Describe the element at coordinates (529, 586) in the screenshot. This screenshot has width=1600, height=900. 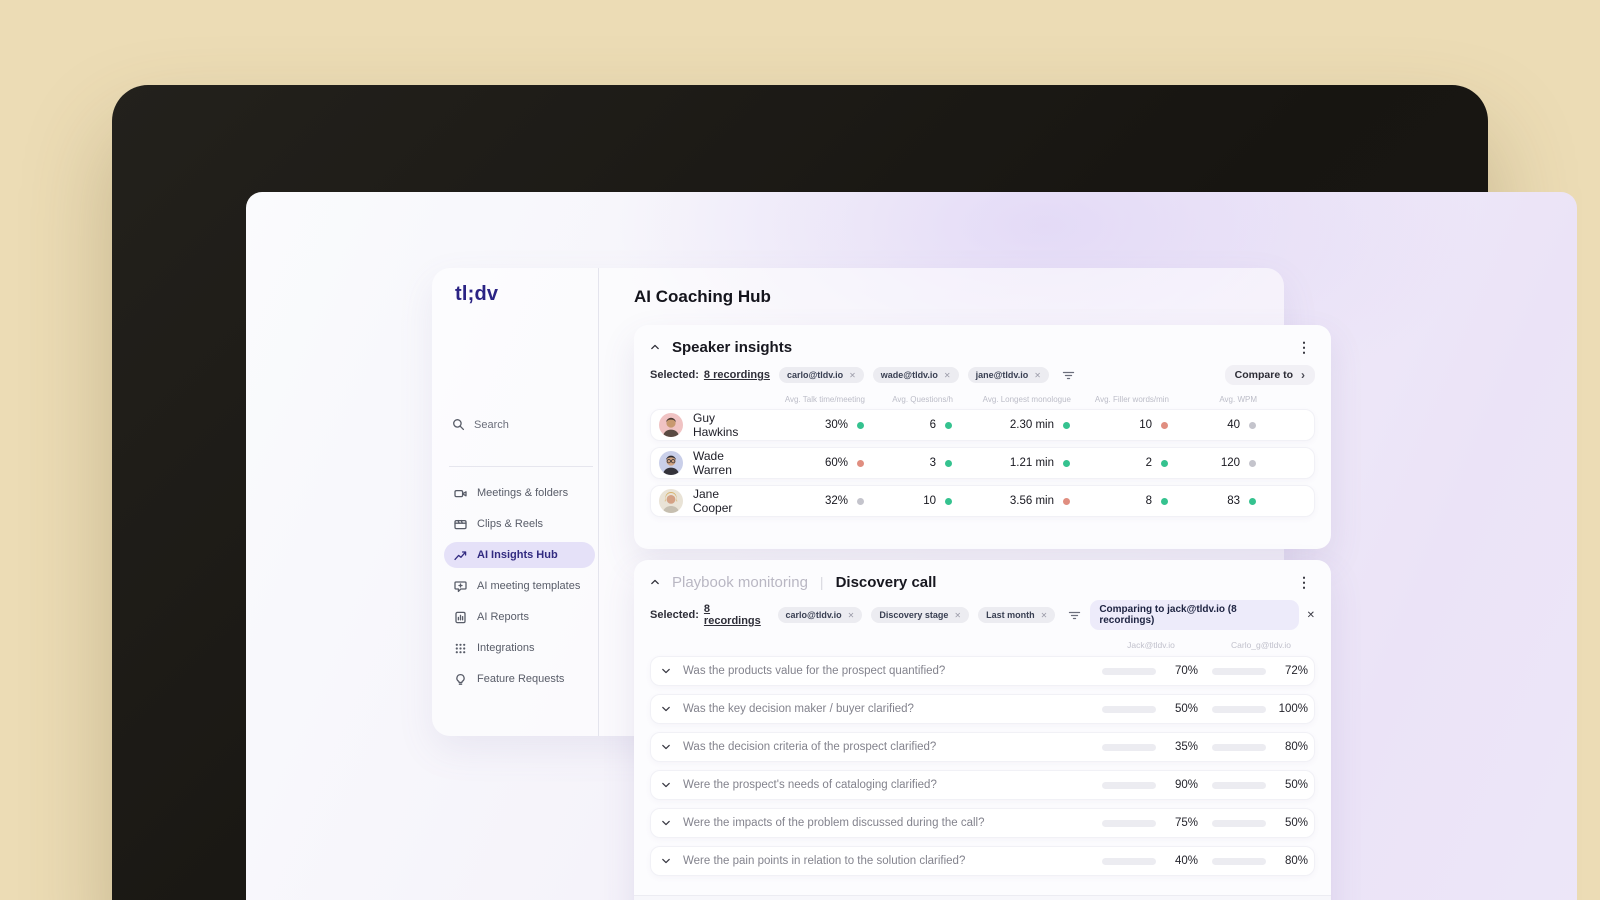
I see `sidebar-item-label: AI meeting templates` at that location.